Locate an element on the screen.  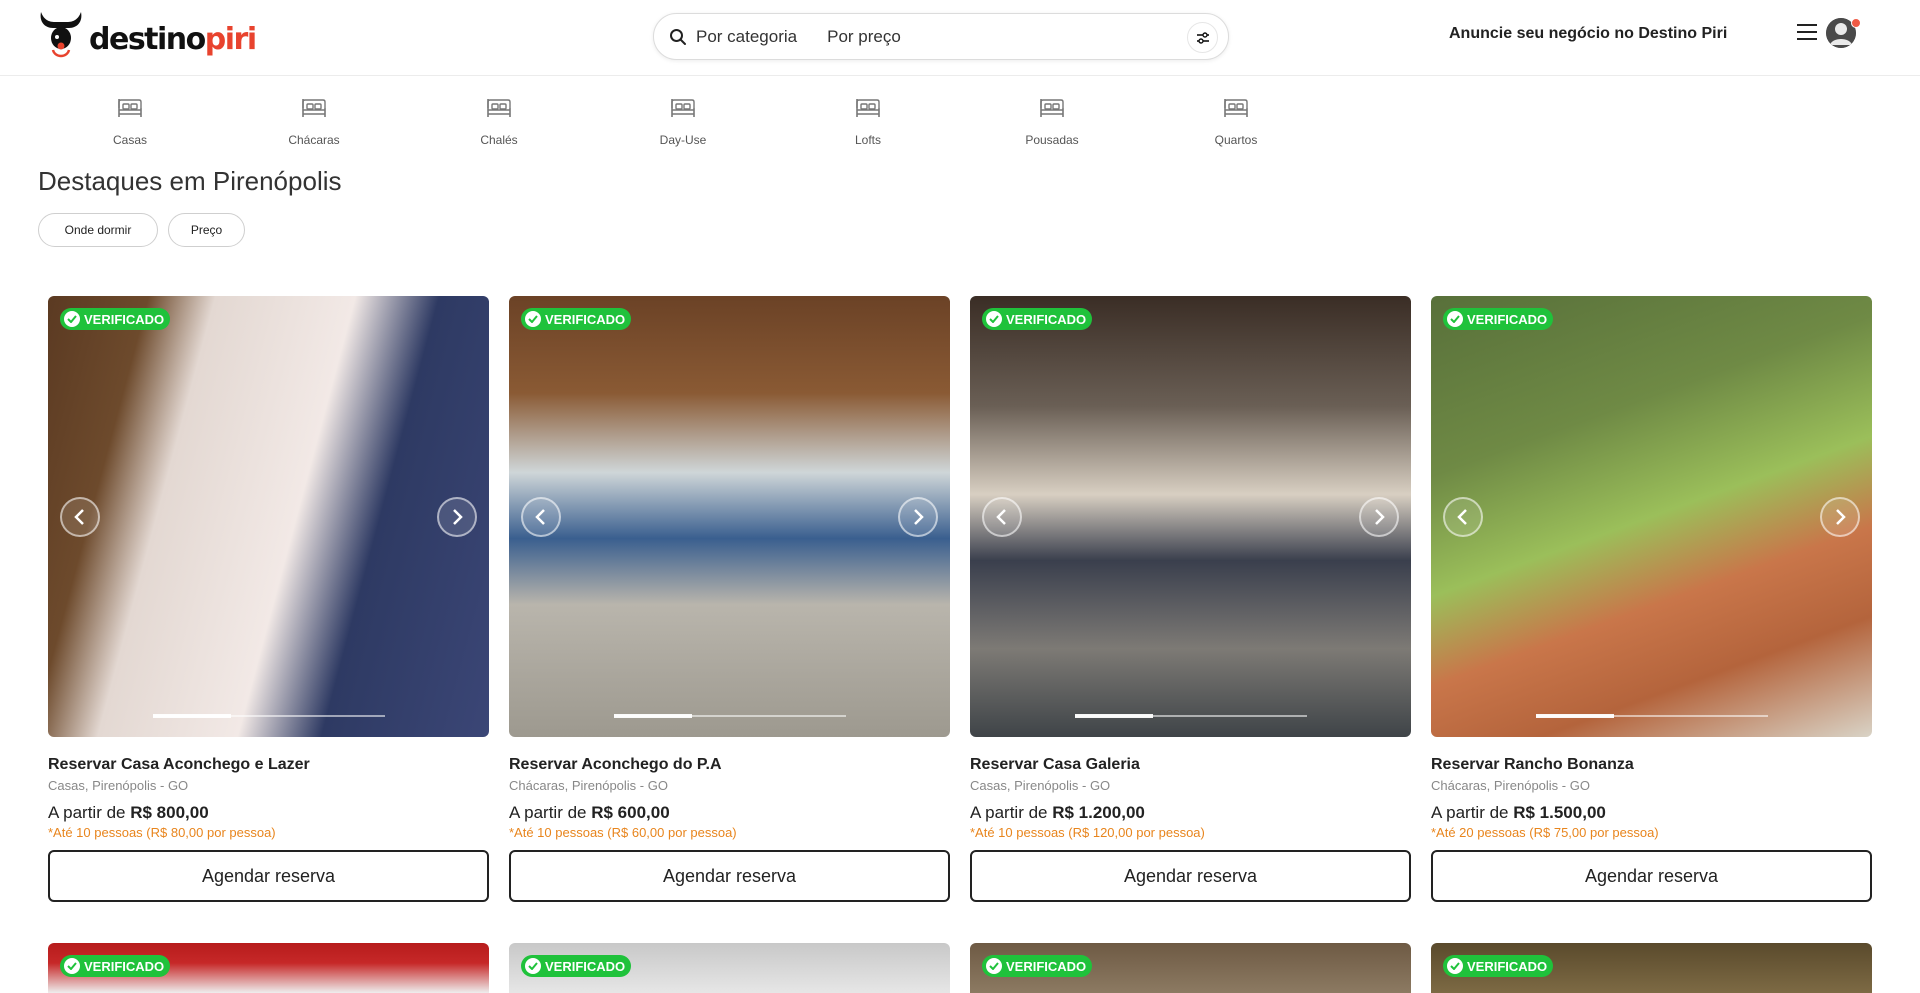
section-title: Destaques em Pirenópolis is located at coordinates (190, 181).